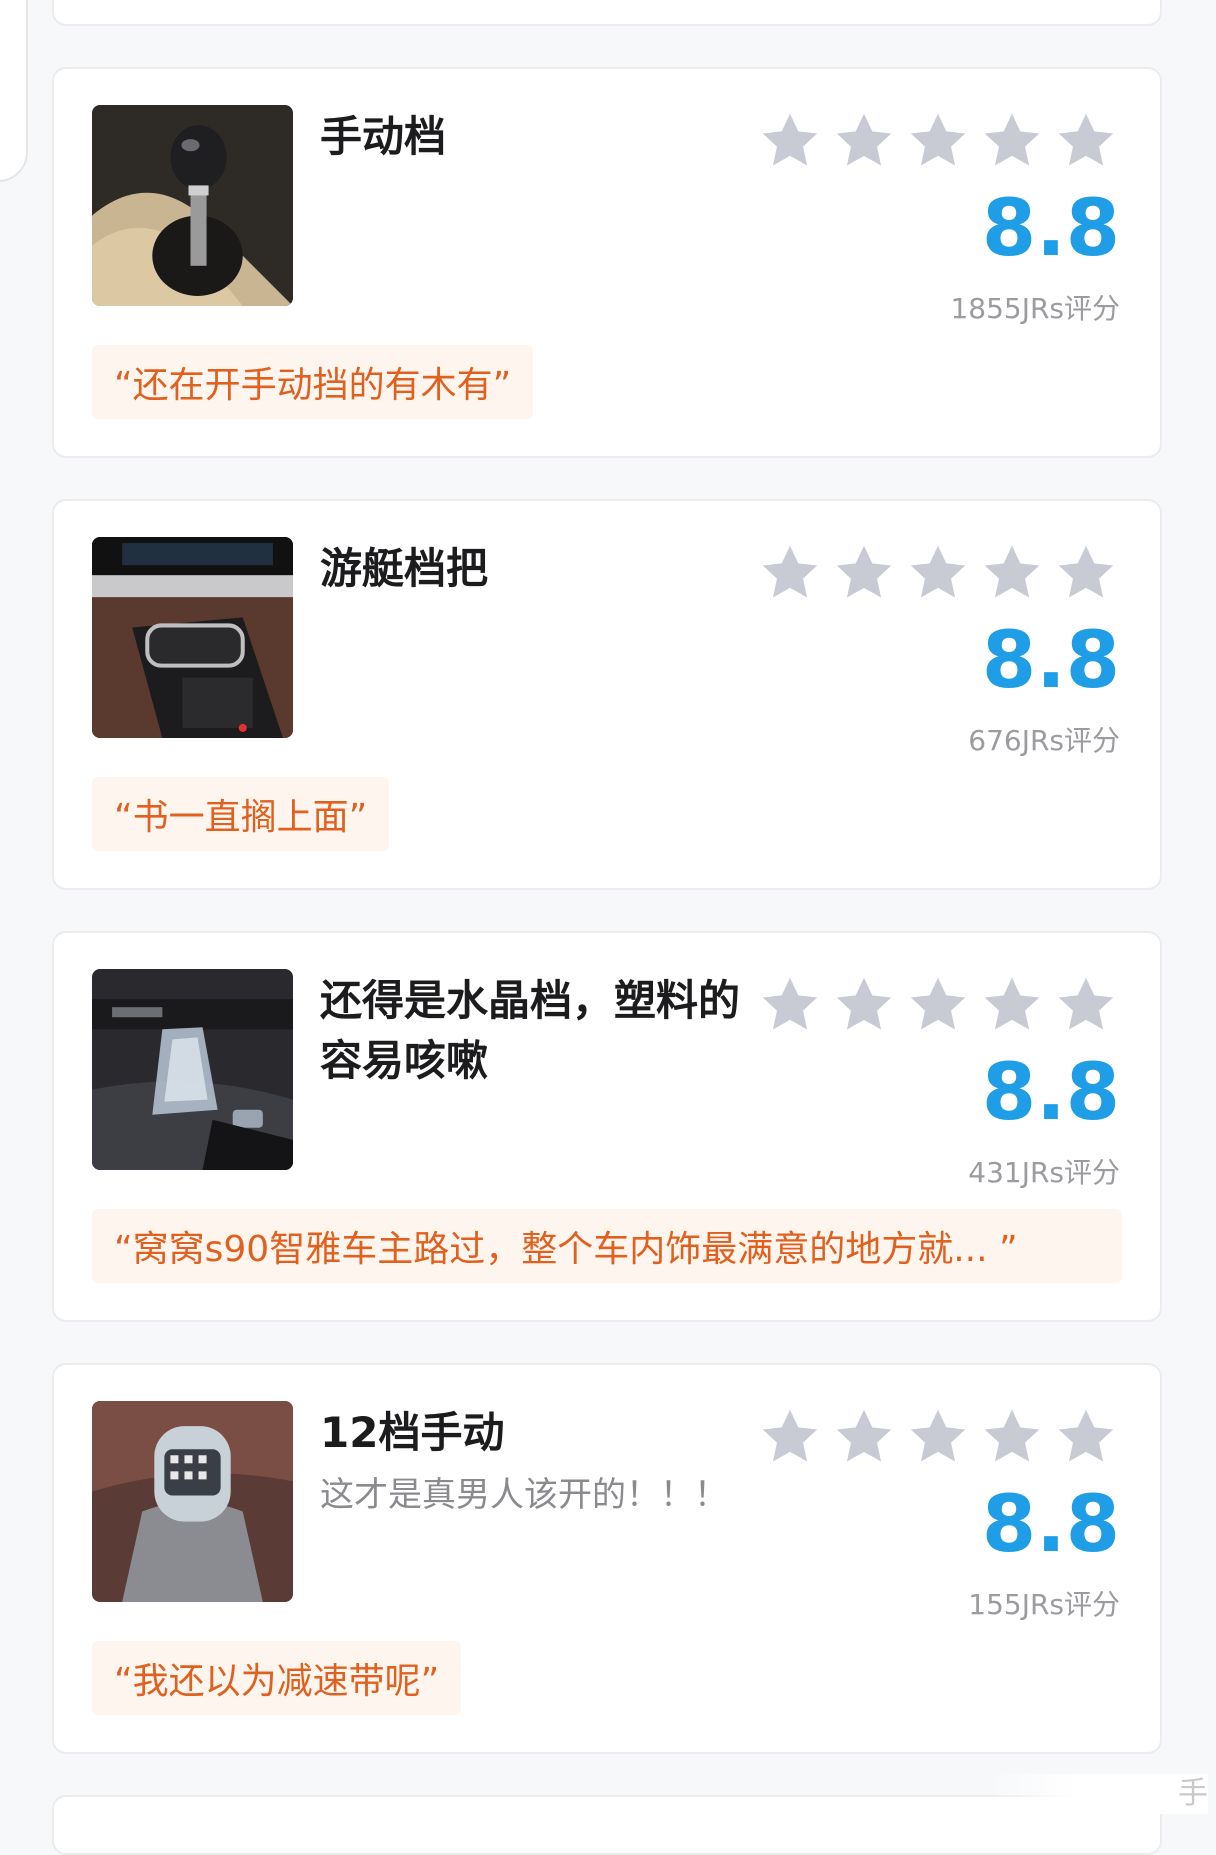 The image size is (1216, 1855). What do you see at coordinates (383, 136) in the screenshot?
I see `card-title: 手动档` at bounding box center [383, 136].